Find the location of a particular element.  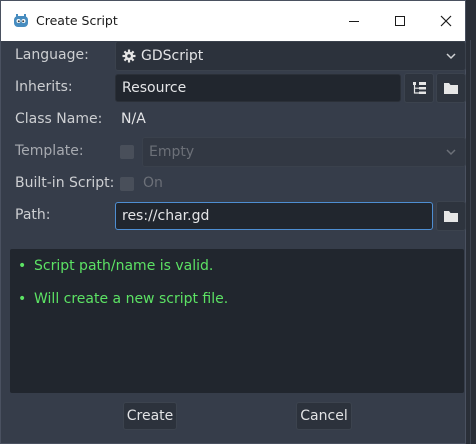

template-dropdown: Empty is located at coordinates (304, 152).